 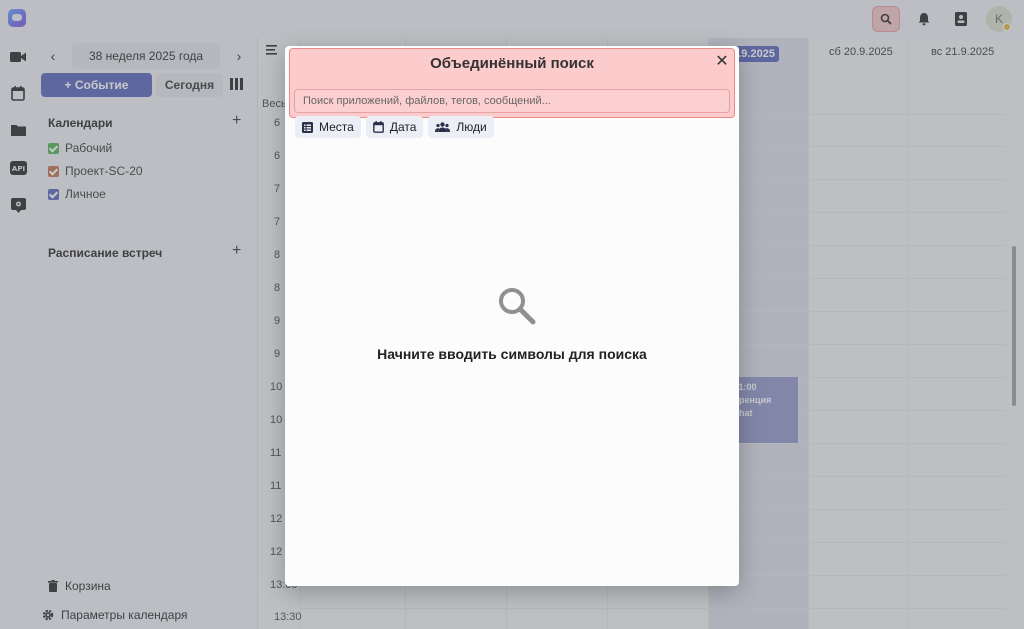 I want to click on filter-people-button: Люди, so click(x=461, y=127).